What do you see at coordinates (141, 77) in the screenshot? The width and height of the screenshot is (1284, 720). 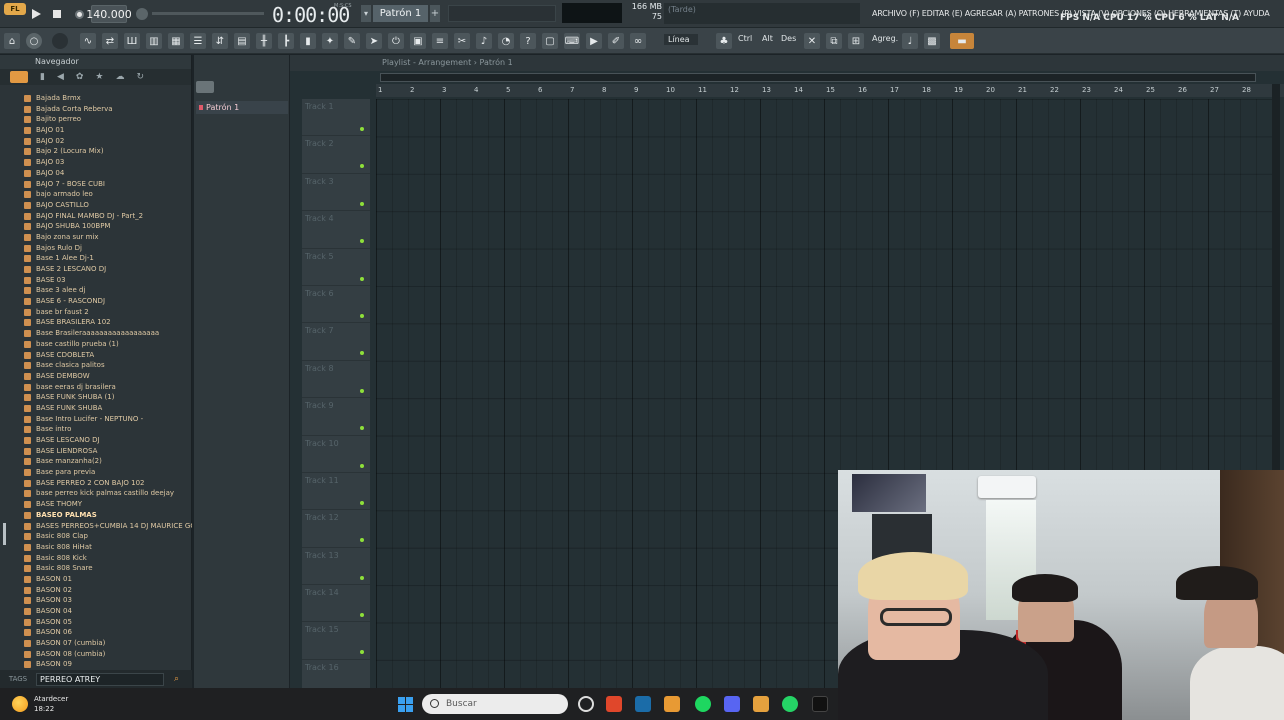 I see `browser-tab-refresh-icon: ↻` at bounding box center [141, 77].